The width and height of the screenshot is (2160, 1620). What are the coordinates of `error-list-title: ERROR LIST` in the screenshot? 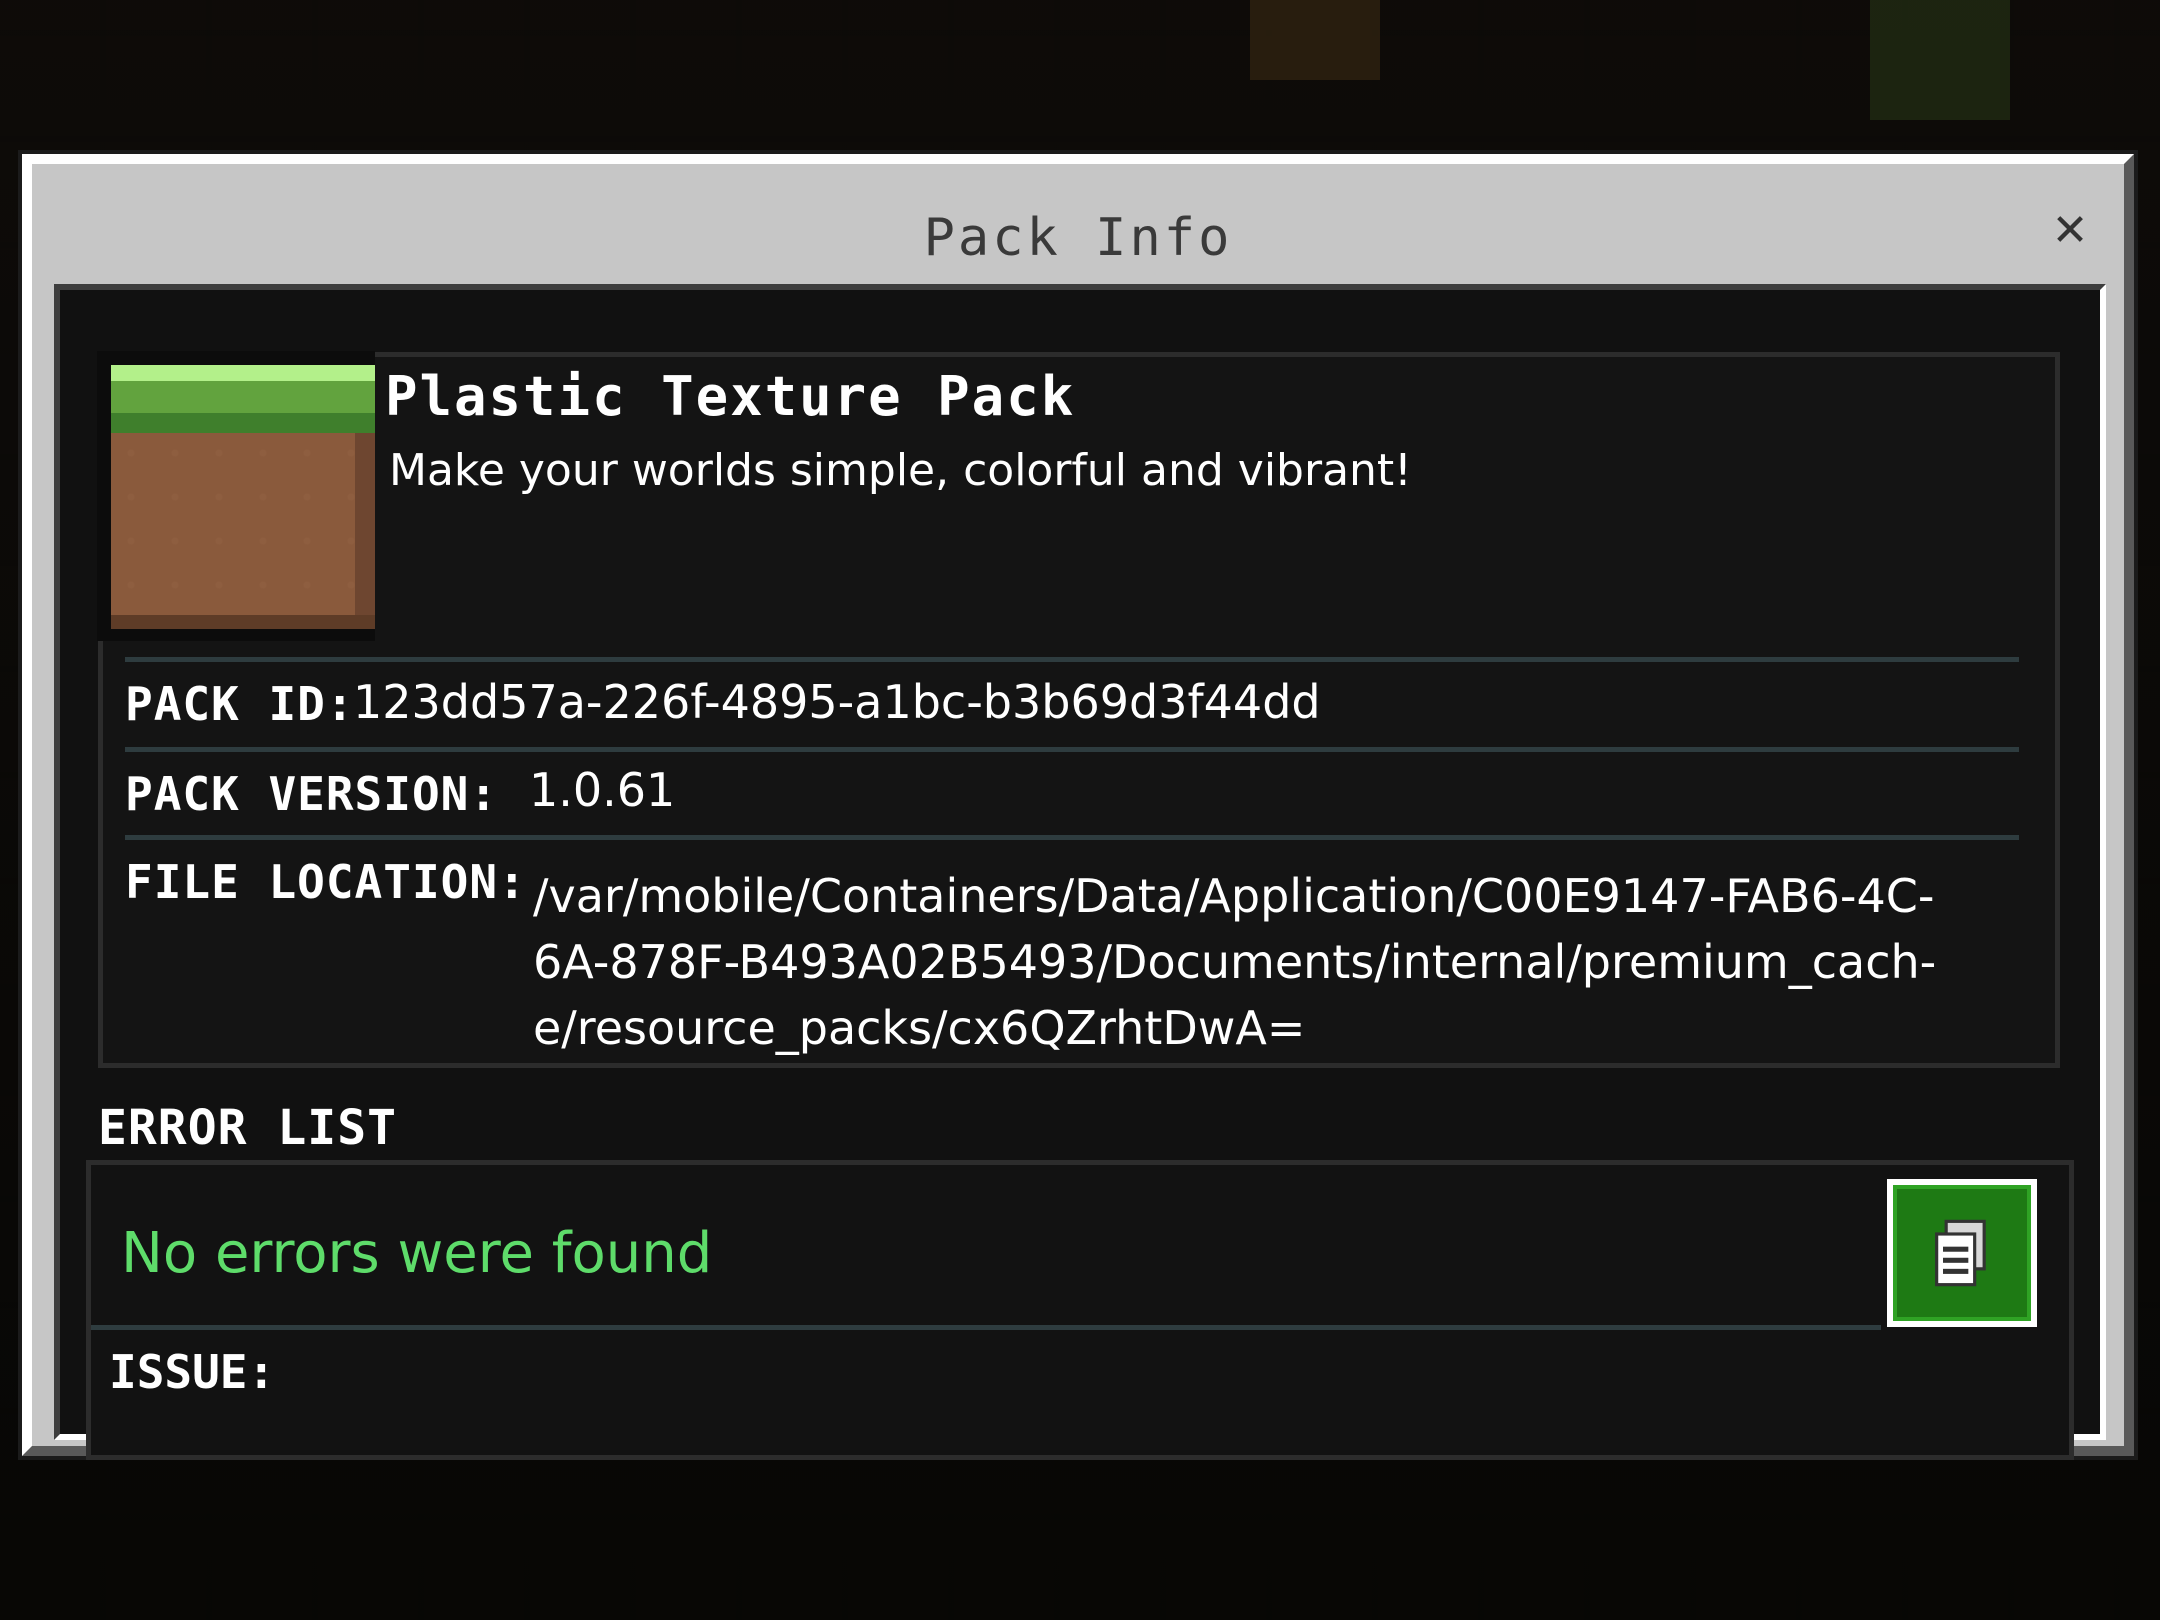 It's located at (247, 1128).